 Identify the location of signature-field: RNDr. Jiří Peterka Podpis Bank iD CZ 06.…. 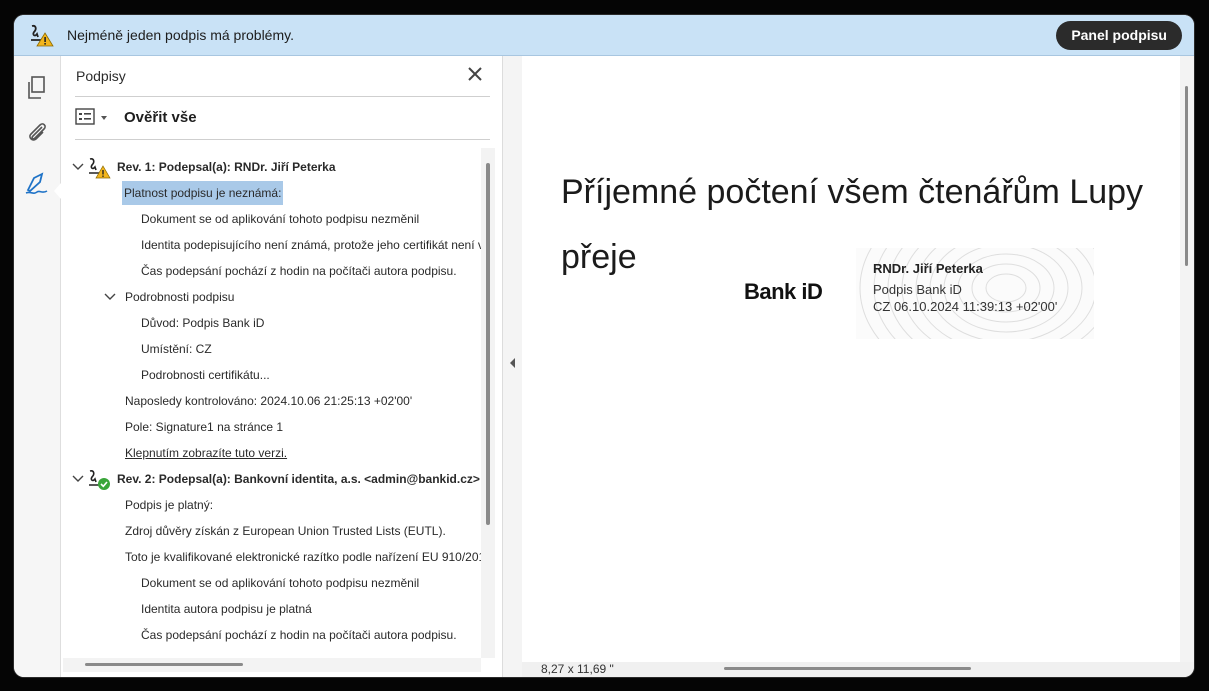
(975, 293).